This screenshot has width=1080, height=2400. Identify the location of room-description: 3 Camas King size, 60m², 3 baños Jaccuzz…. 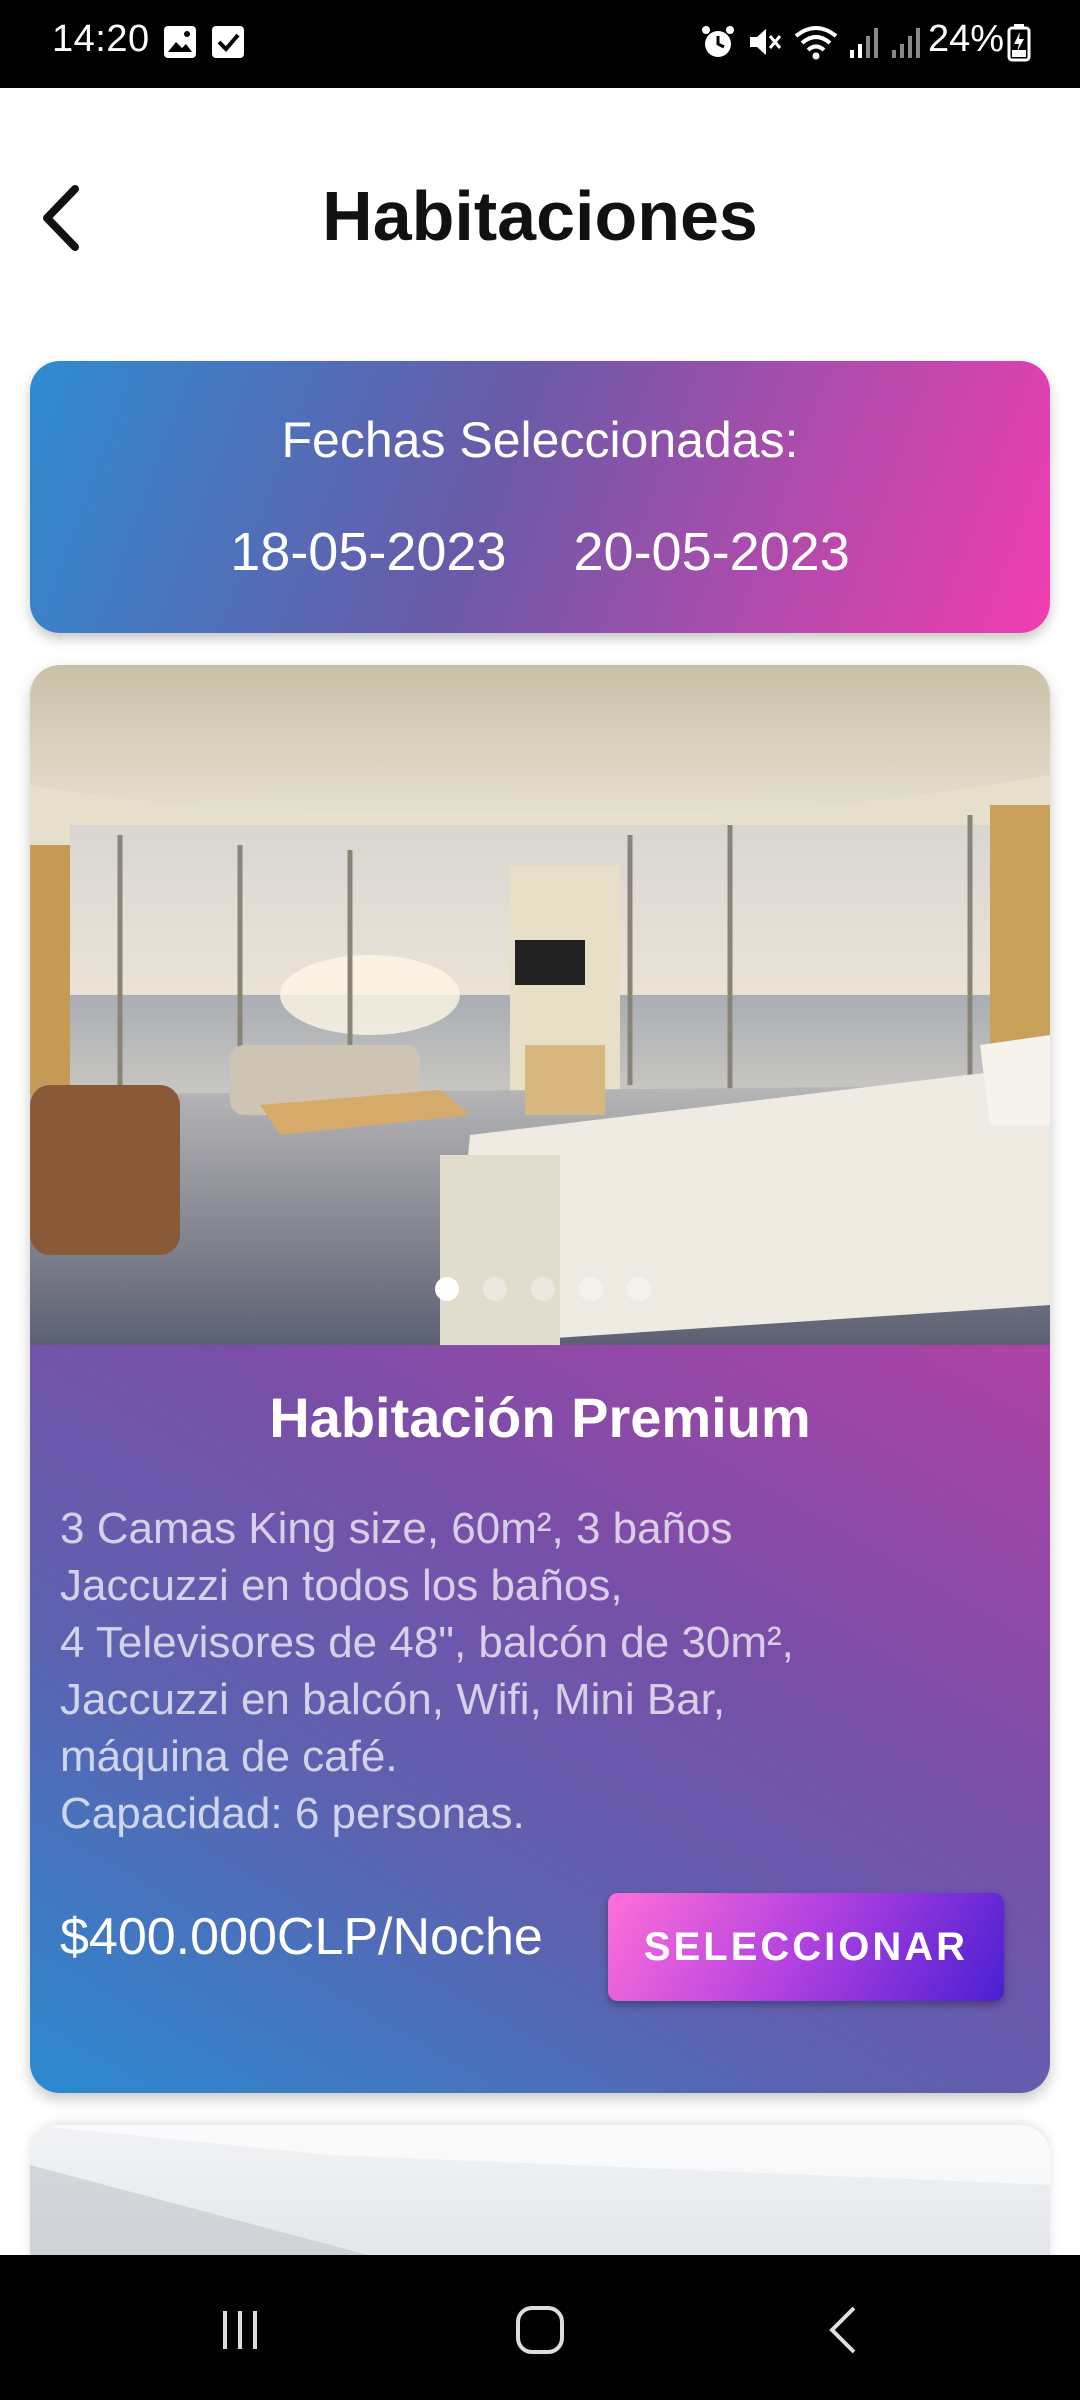
(540, 1671).